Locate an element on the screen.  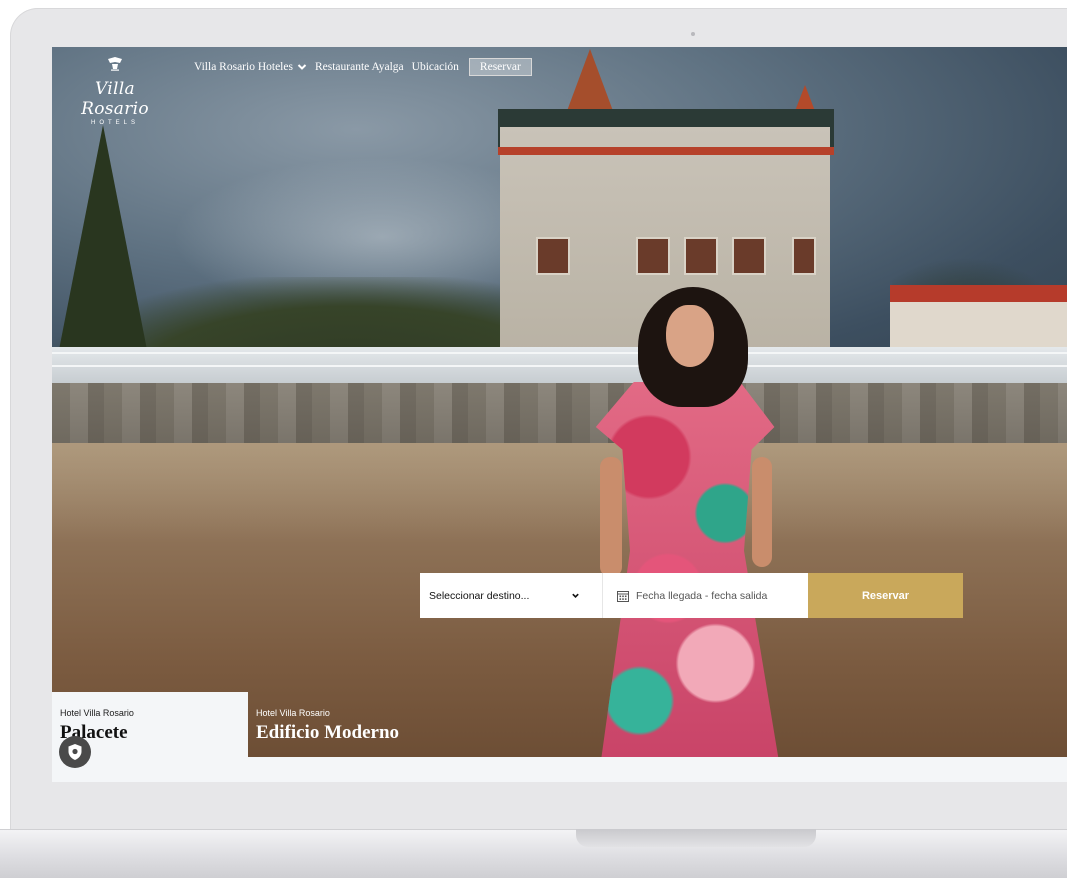
privacy-settings-button is located at coordinates (75, 752).